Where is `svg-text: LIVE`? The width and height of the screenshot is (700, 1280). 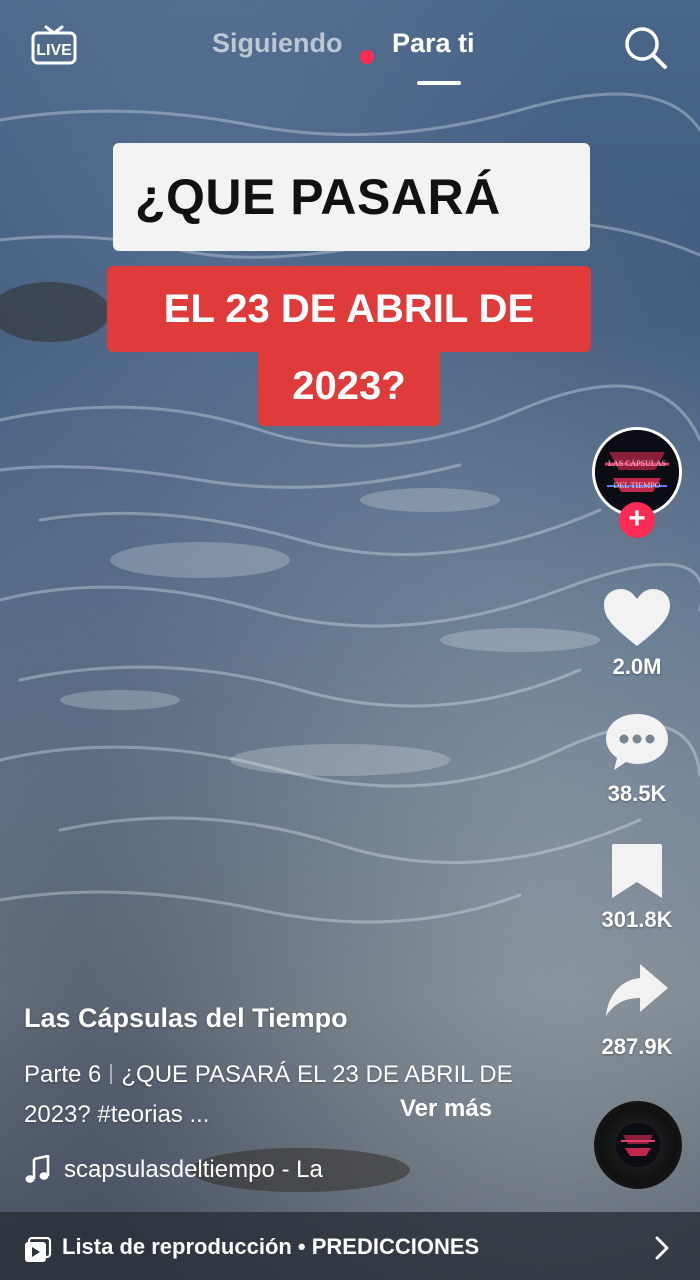
svg-text: LIVE is located at coordinates (54, 50).